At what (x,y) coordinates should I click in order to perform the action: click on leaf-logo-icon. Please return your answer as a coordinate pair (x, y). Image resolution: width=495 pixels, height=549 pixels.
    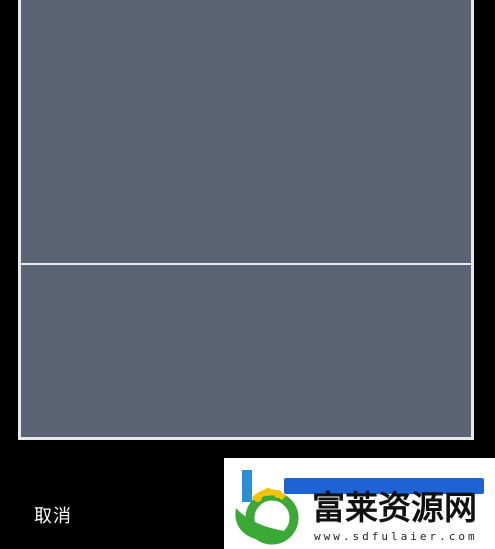
    Looking at the image, I should click on (267, 507).